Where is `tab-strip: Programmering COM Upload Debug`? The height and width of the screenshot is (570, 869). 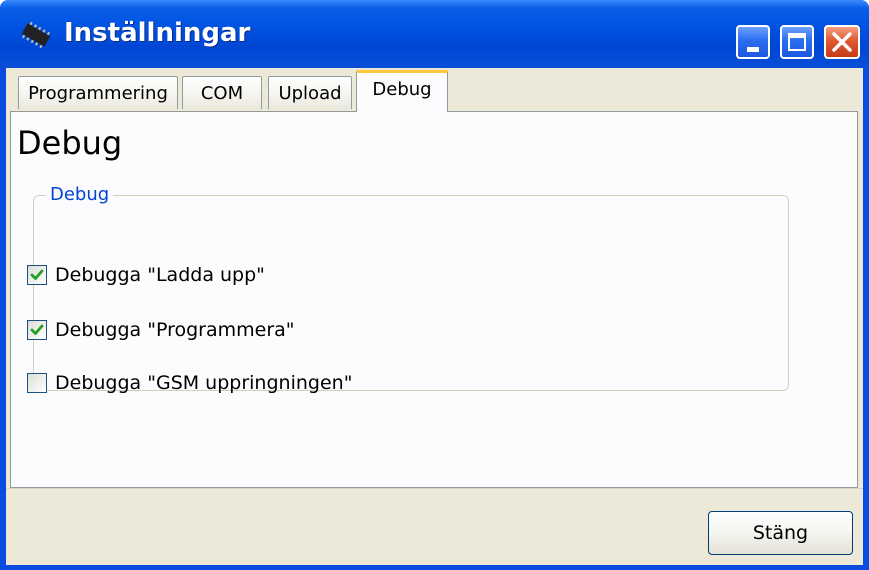
tab-strip: Programmering COM Upload Debug is located at coordinates (434, 90).